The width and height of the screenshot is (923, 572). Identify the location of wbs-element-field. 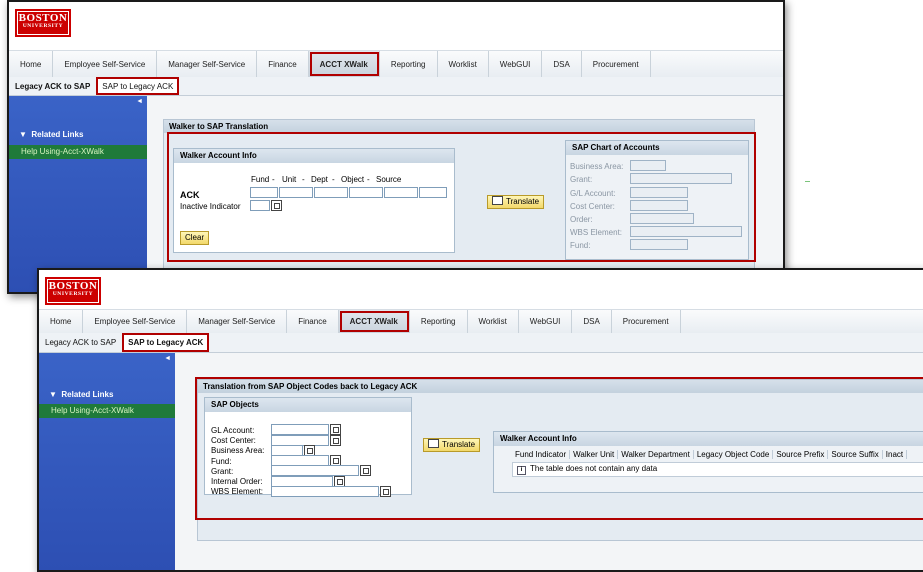
(686, 231).